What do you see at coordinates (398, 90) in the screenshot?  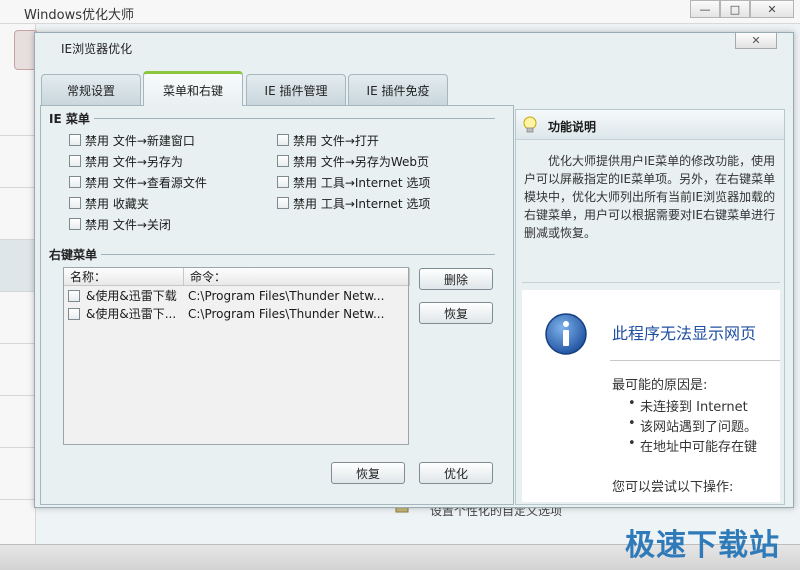 I see `tab-plugin-immune: IE 插件免疫` at bounding box center [398, 90].